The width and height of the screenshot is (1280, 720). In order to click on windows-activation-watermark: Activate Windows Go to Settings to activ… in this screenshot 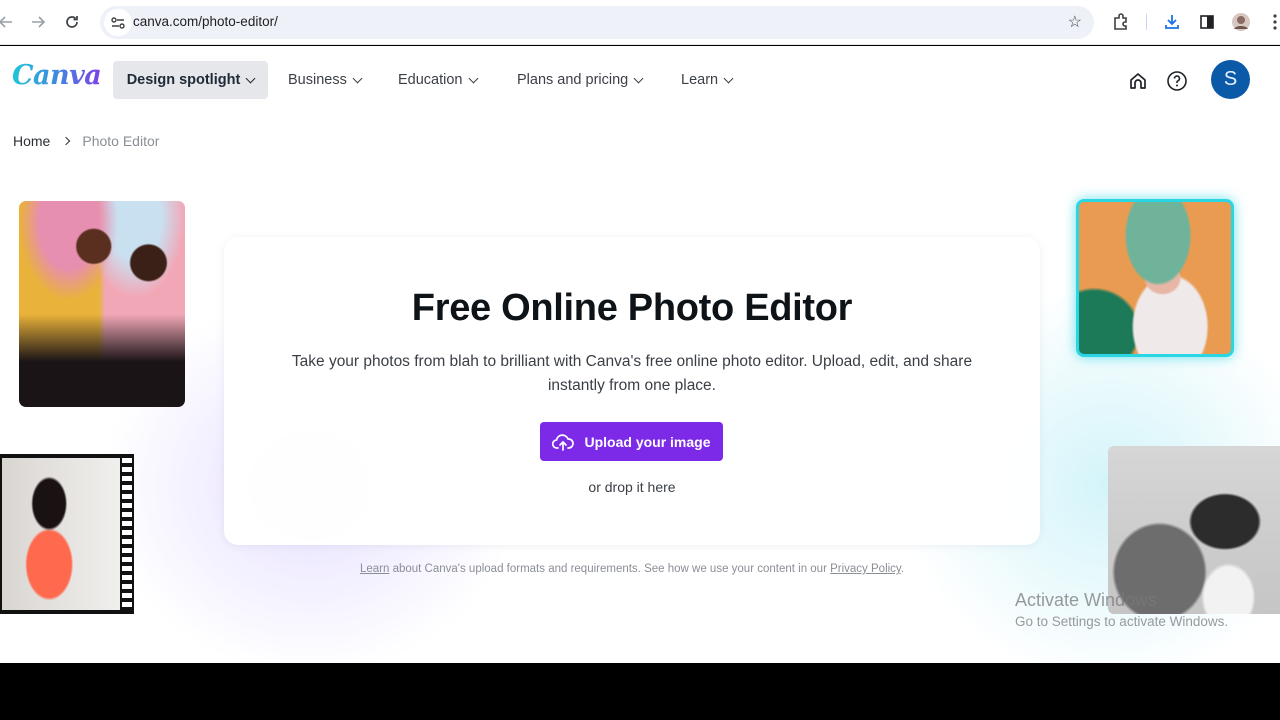, I will do `click(1121, 609)`.